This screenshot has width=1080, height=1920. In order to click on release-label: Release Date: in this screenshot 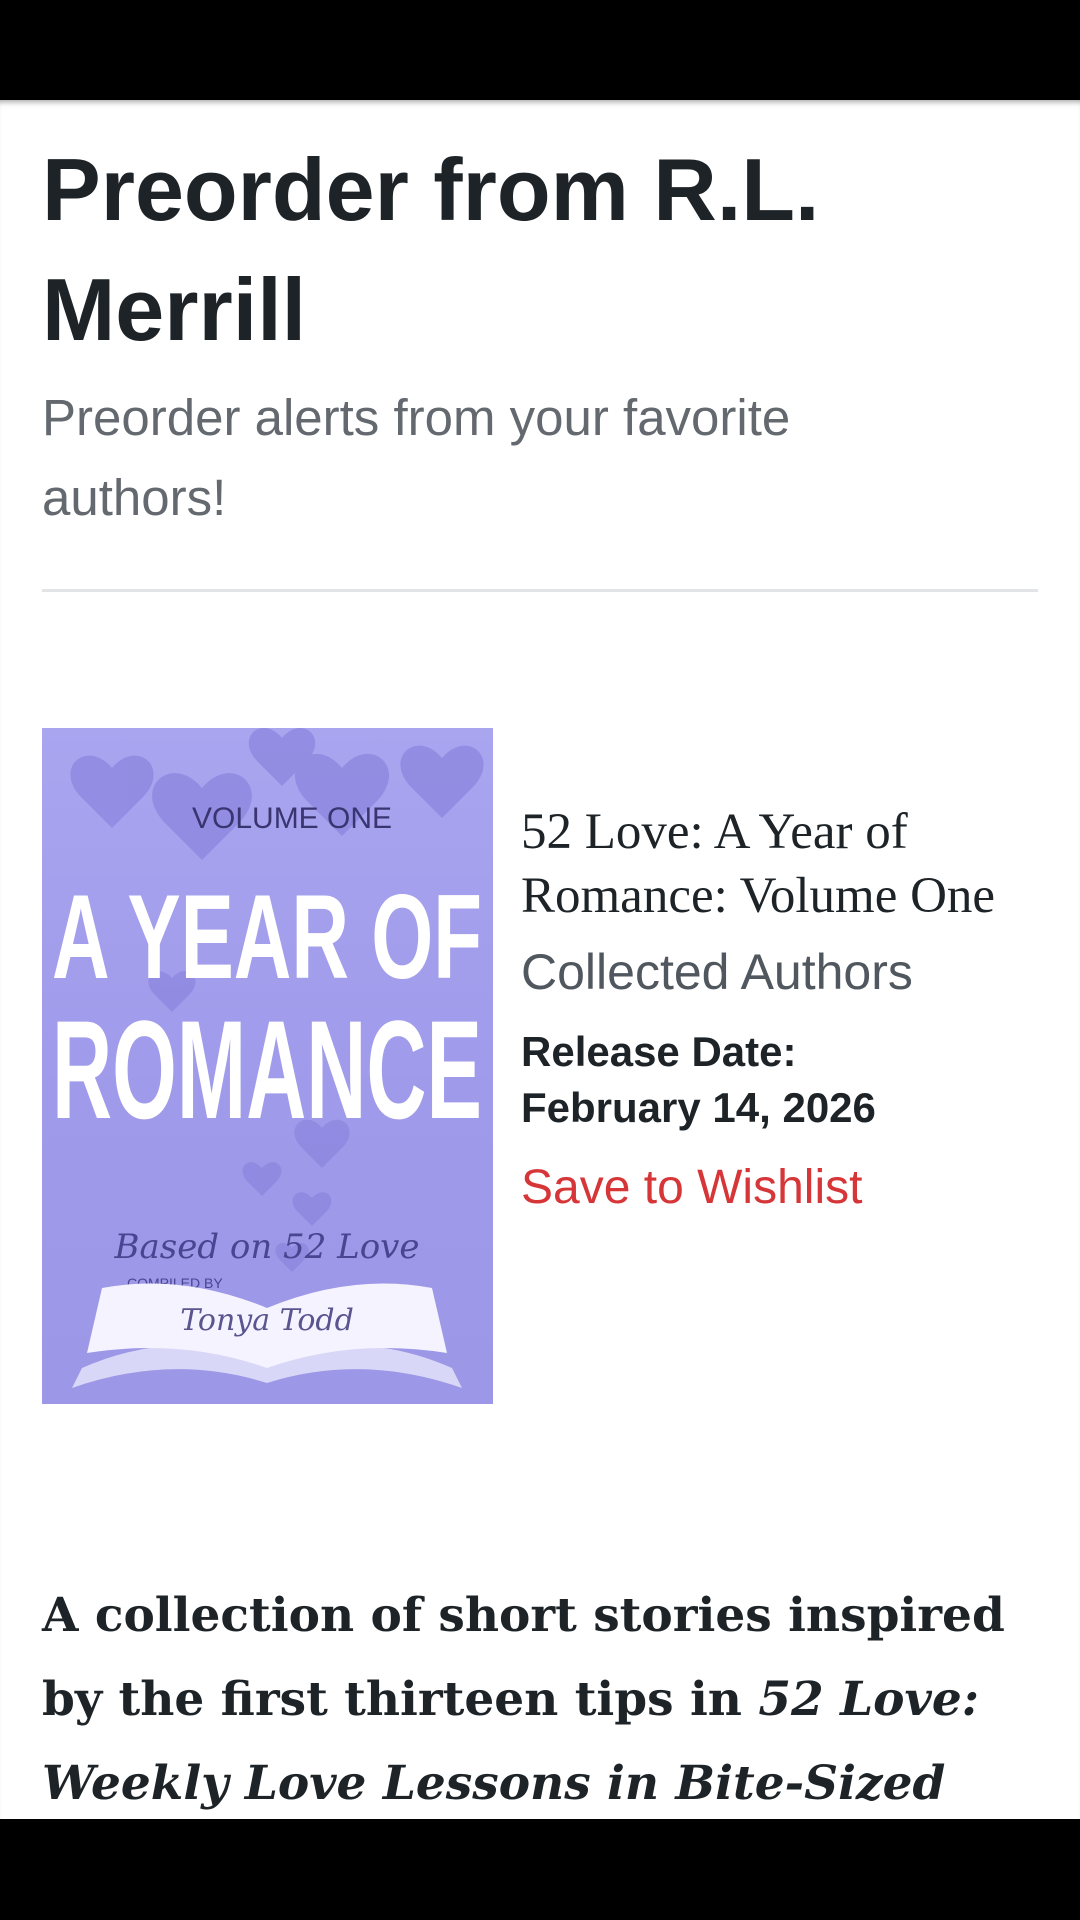, I will do `click(659, 1051)`.